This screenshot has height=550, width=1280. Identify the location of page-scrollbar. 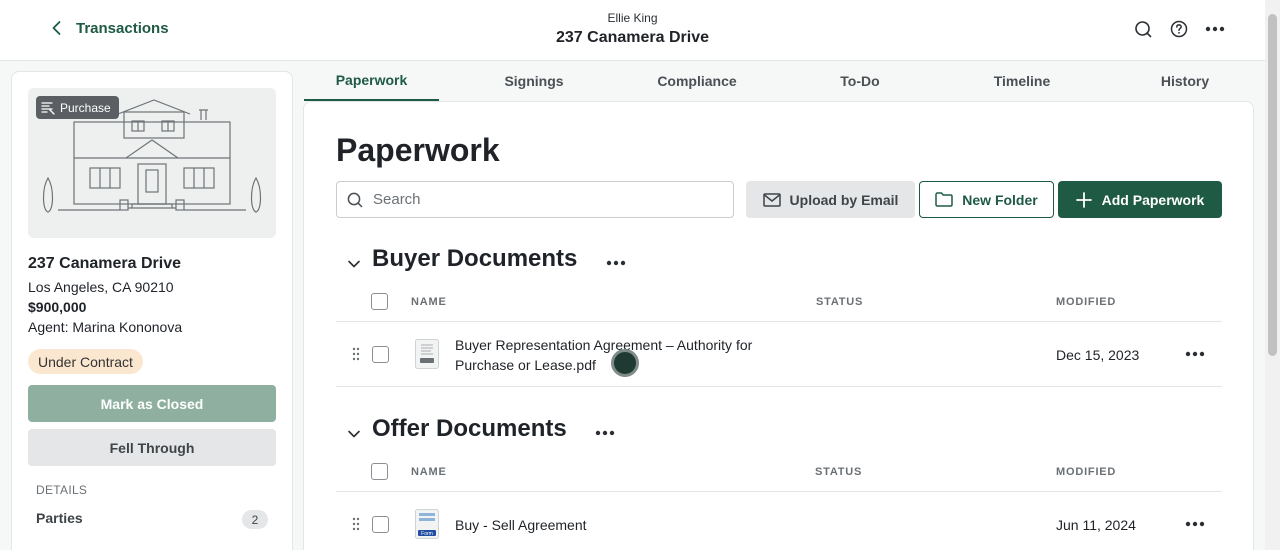
(1272, 275).